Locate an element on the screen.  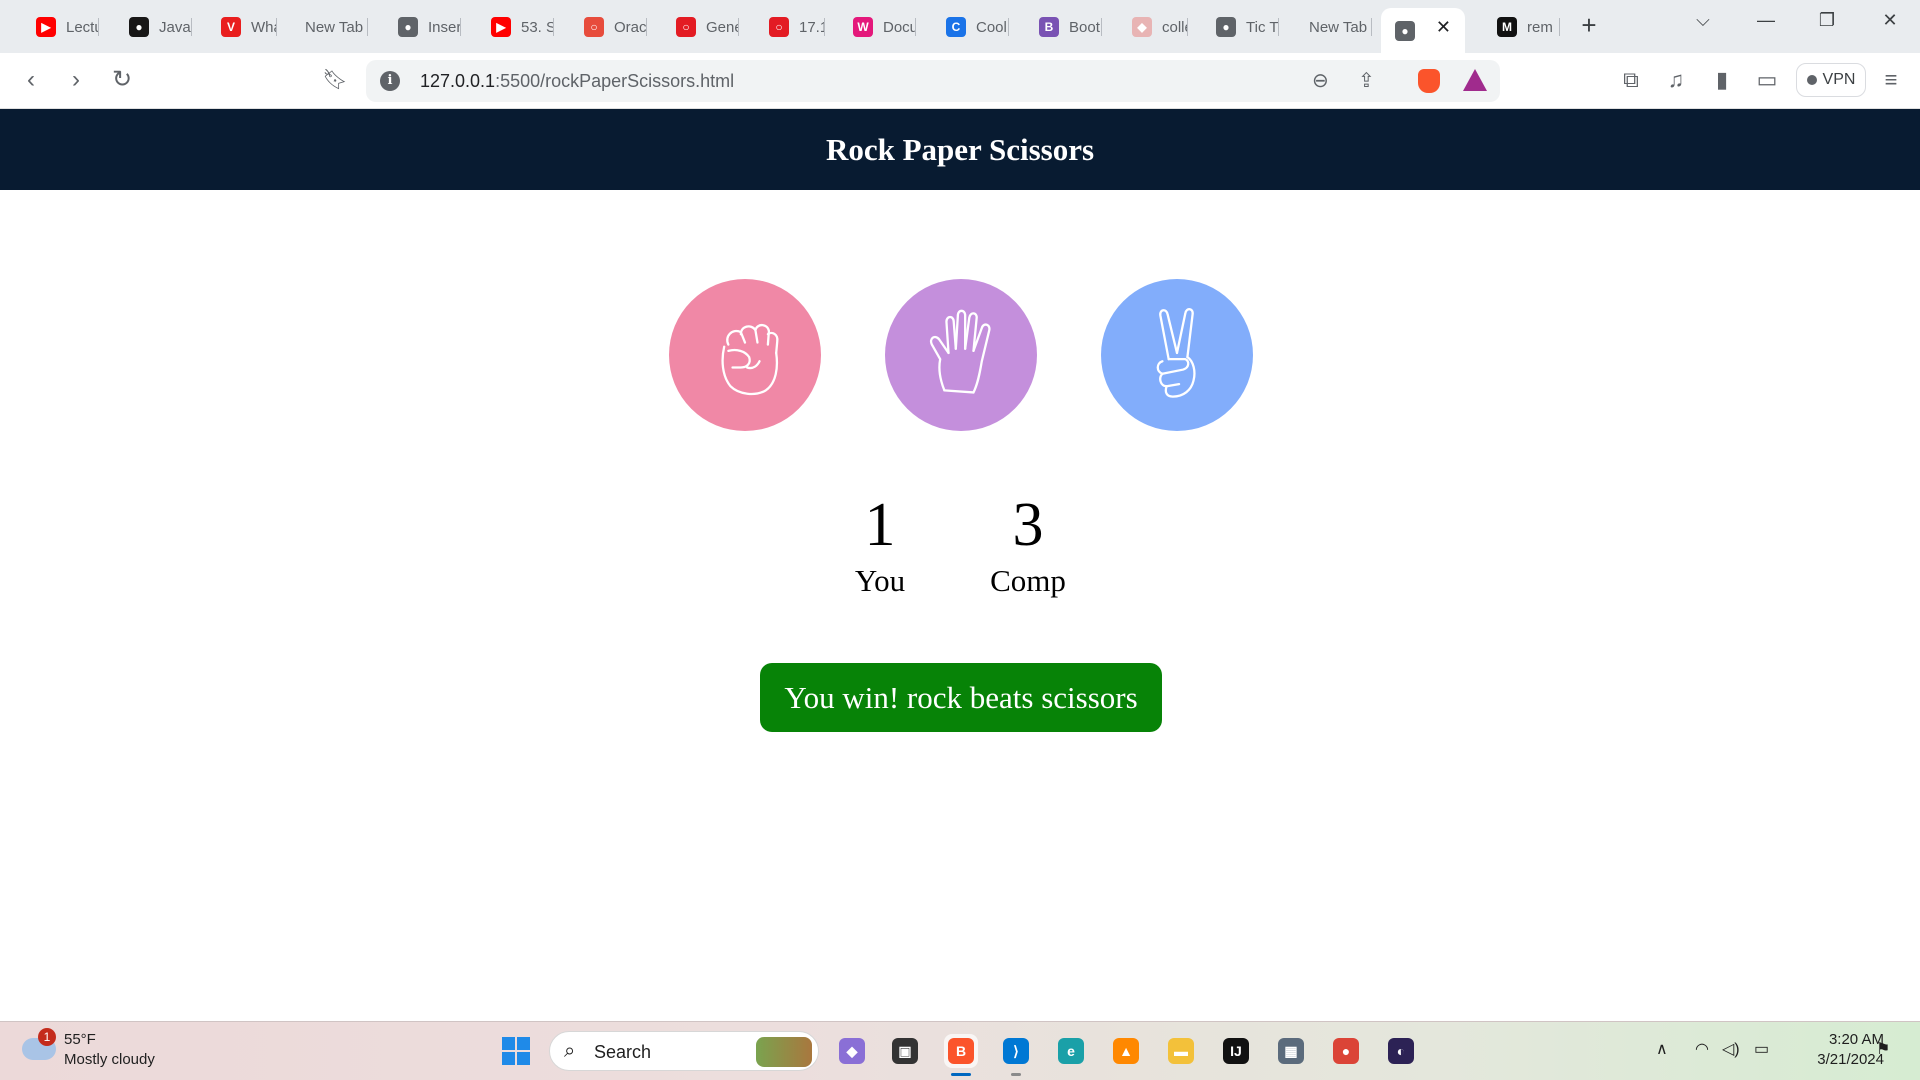
tray-overflow-chevron-icon: ∧ is located at coordinates (1662, 1049).